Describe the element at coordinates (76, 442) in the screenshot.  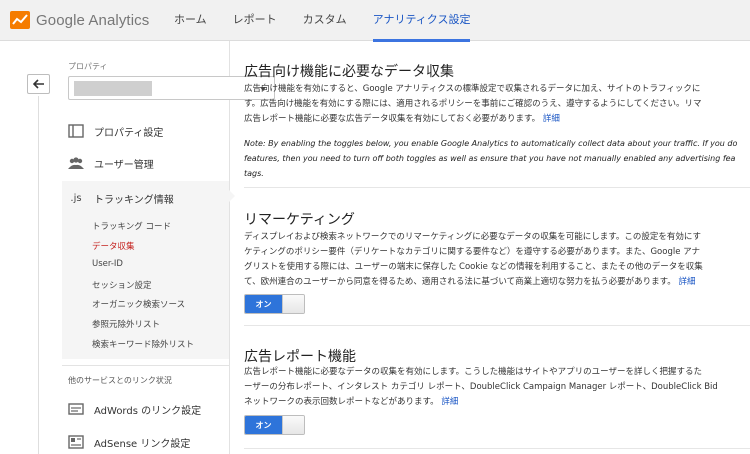
I see `adsense-icon` at that location.